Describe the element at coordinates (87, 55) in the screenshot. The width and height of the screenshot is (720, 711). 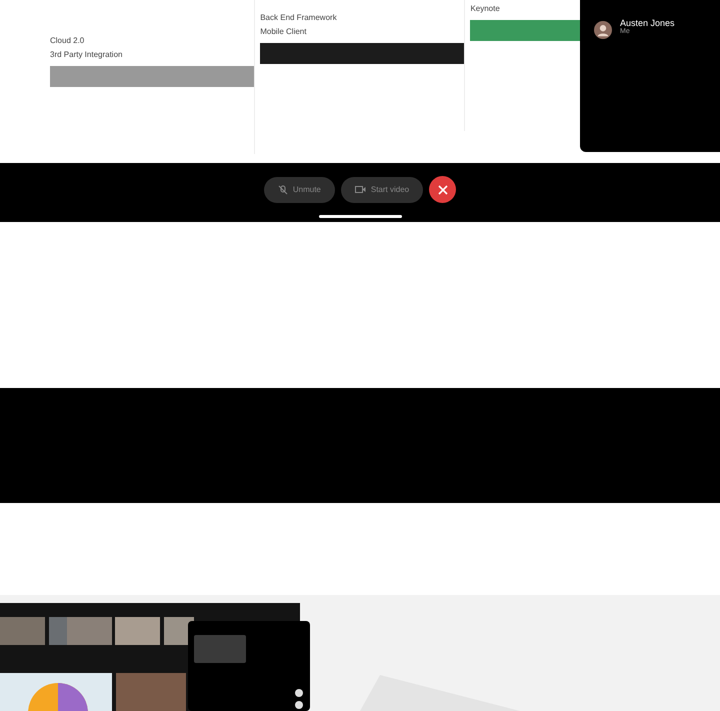
I see `slide-text: 3rd Party Integration` at that location.